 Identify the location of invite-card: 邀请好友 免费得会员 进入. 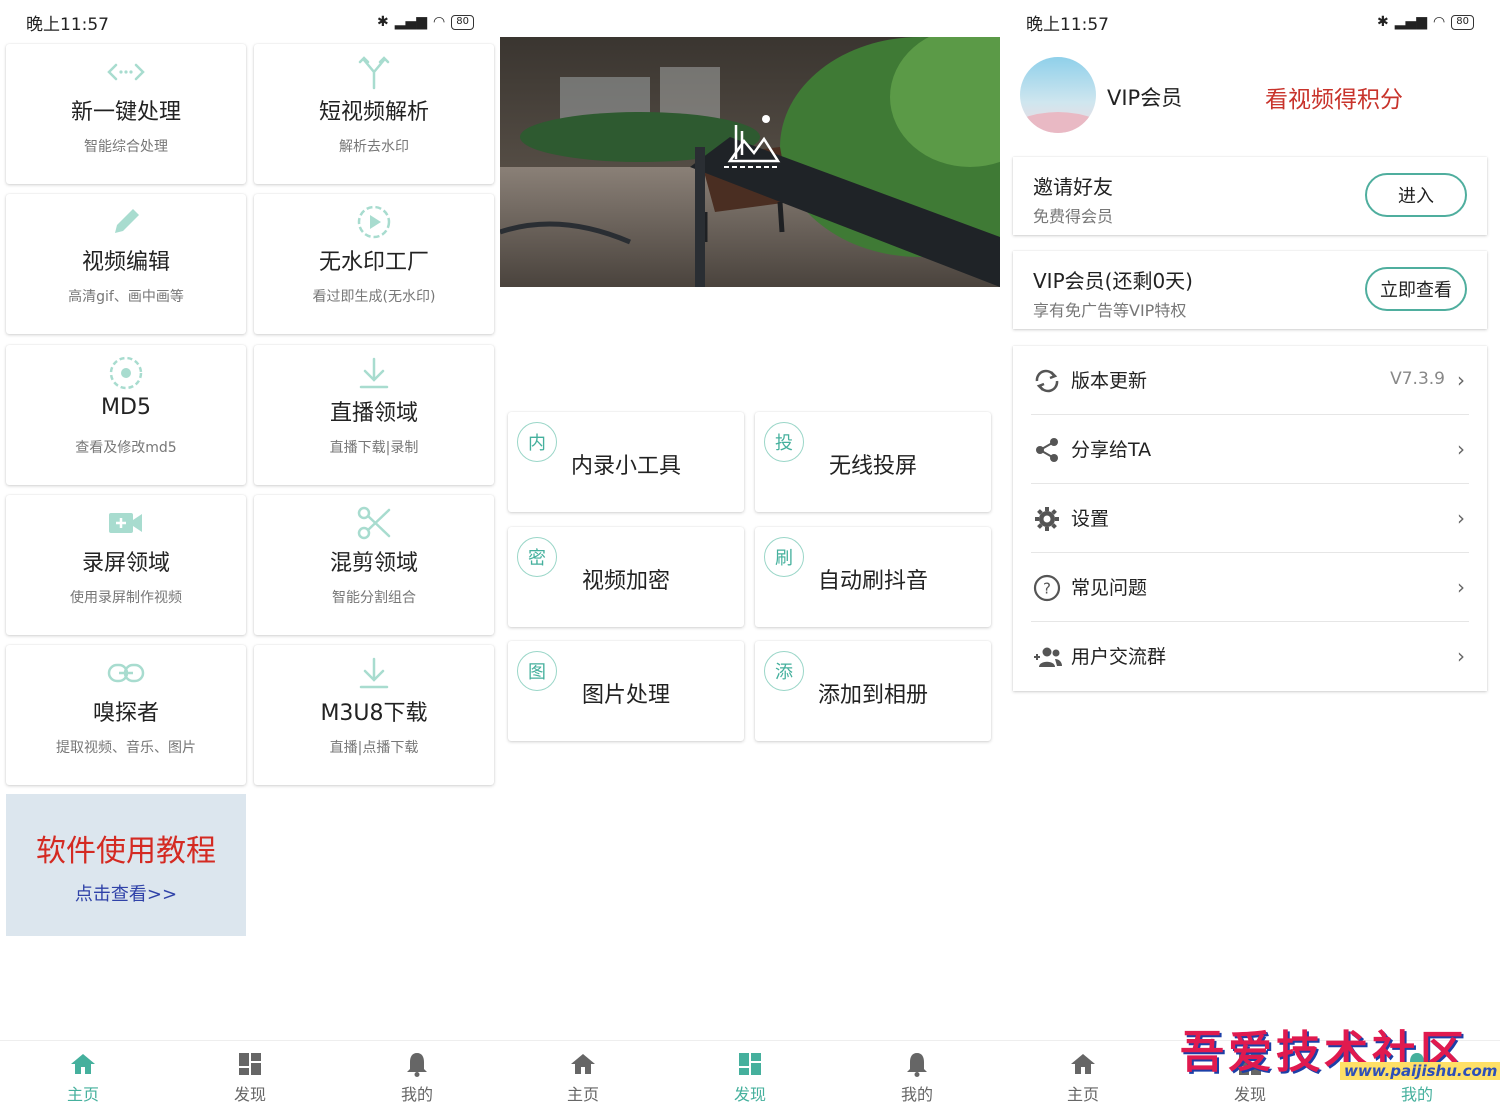
(1250, 196).